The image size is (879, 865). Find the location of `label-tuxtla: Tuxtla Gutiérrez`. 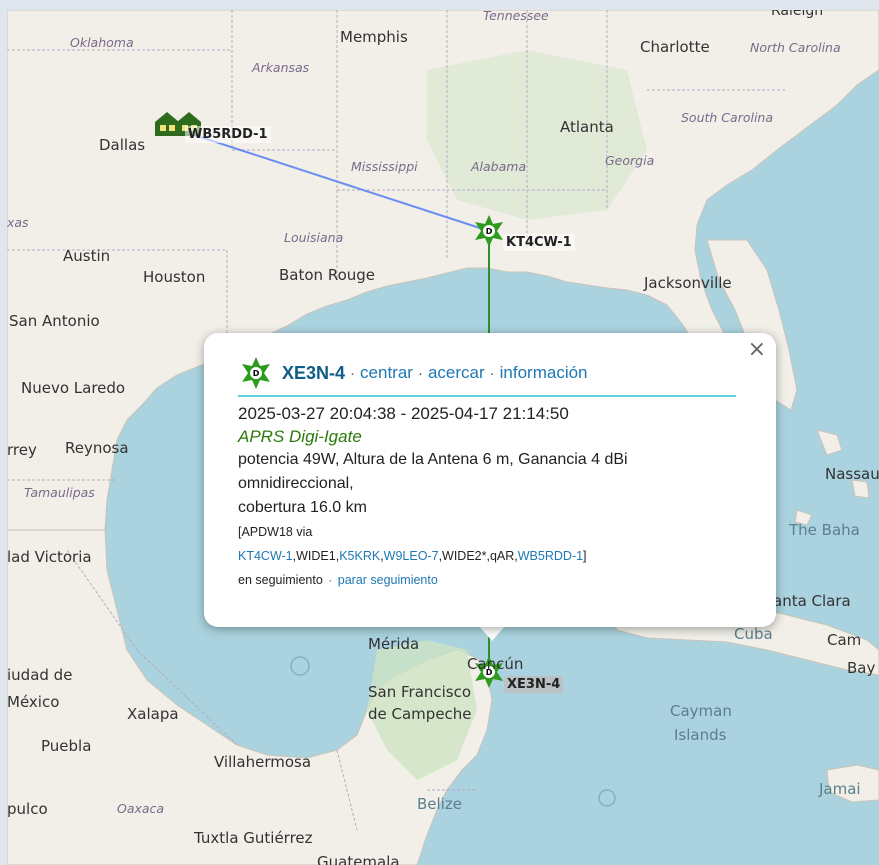

label-tuxtla: Tuxtla Gutiérrez is located at coordinates (253, 838).